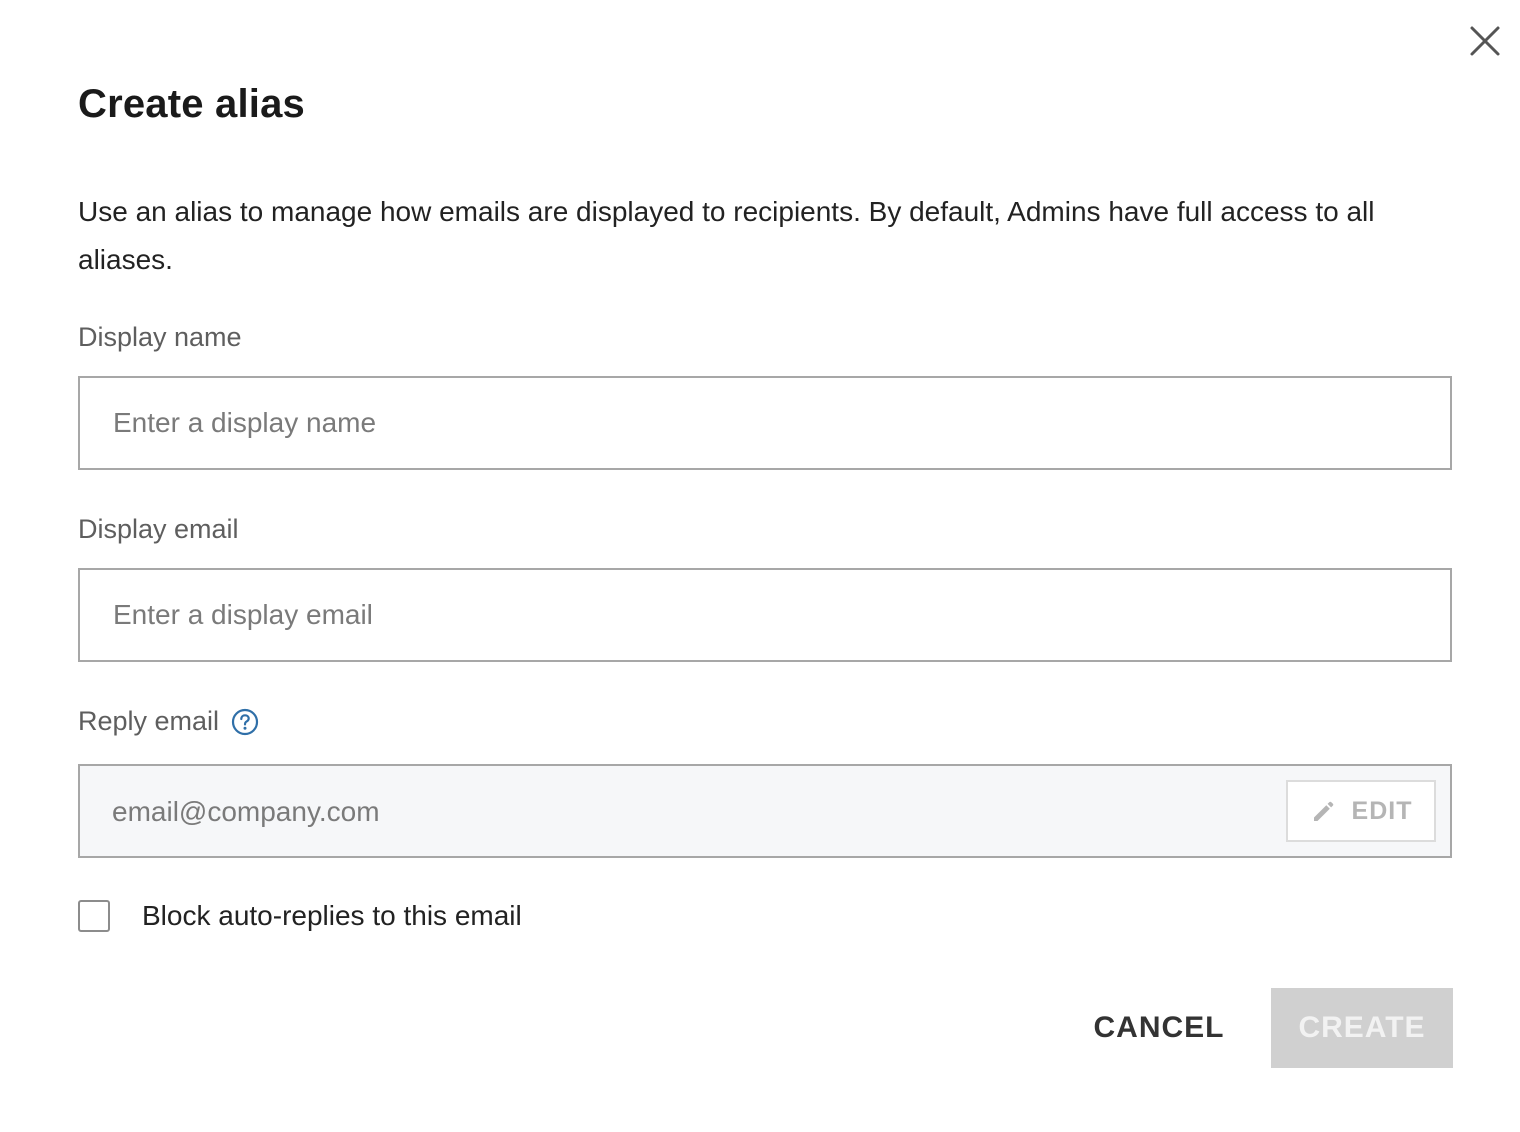 The image size is (1520, 1132). Describe the element at coordinates (245, 722) in the screenshot. I see `question-circle-icon` at that location.